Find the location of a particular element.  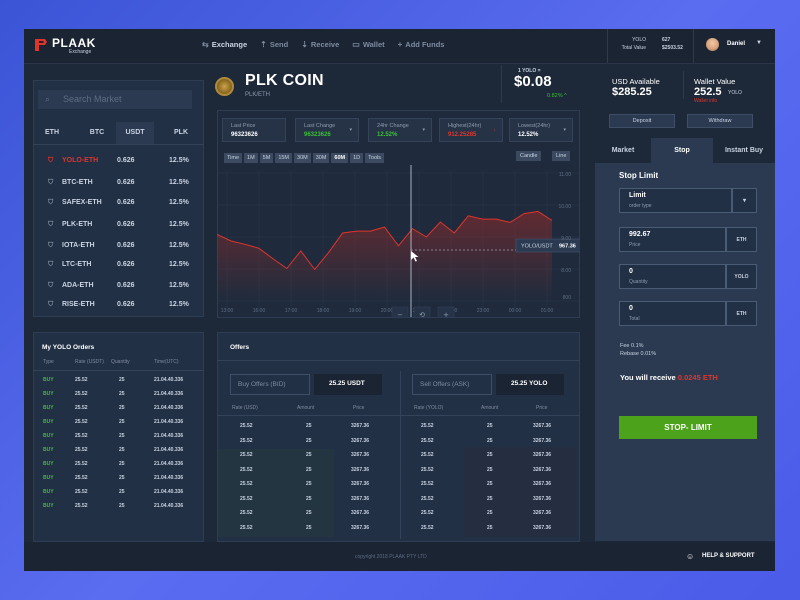

price-field: 992.67 Price is located at coordinates (672, 239).